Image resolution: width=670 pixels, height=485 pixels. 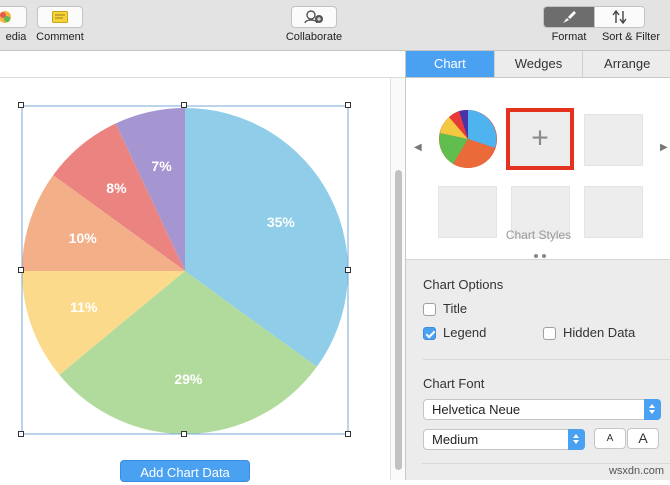 I want to click on format-label: Format, so click(x=569, y=37).